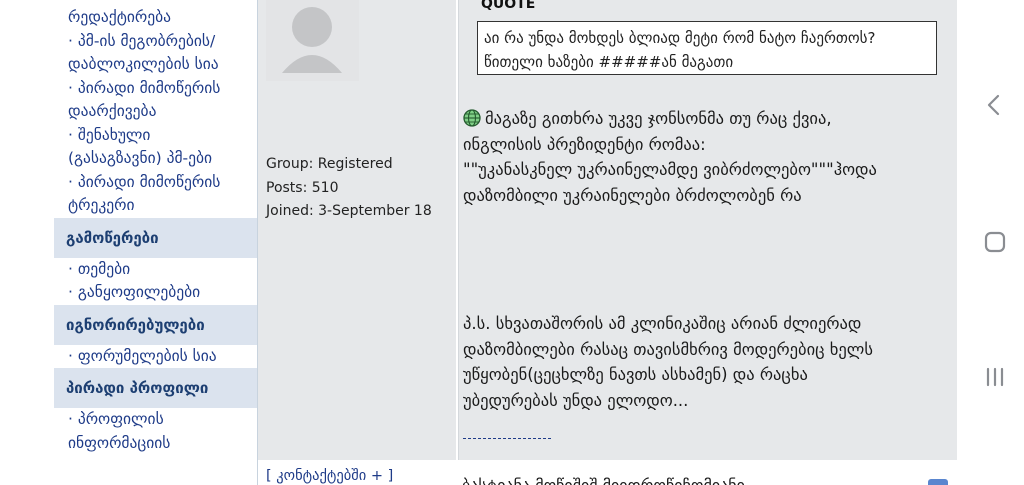 This screenshot has width=1024, height=485. Describe the element at coordinates (155, 270) in the screenshot. I see `sidebar-link: · თემები` at that location.